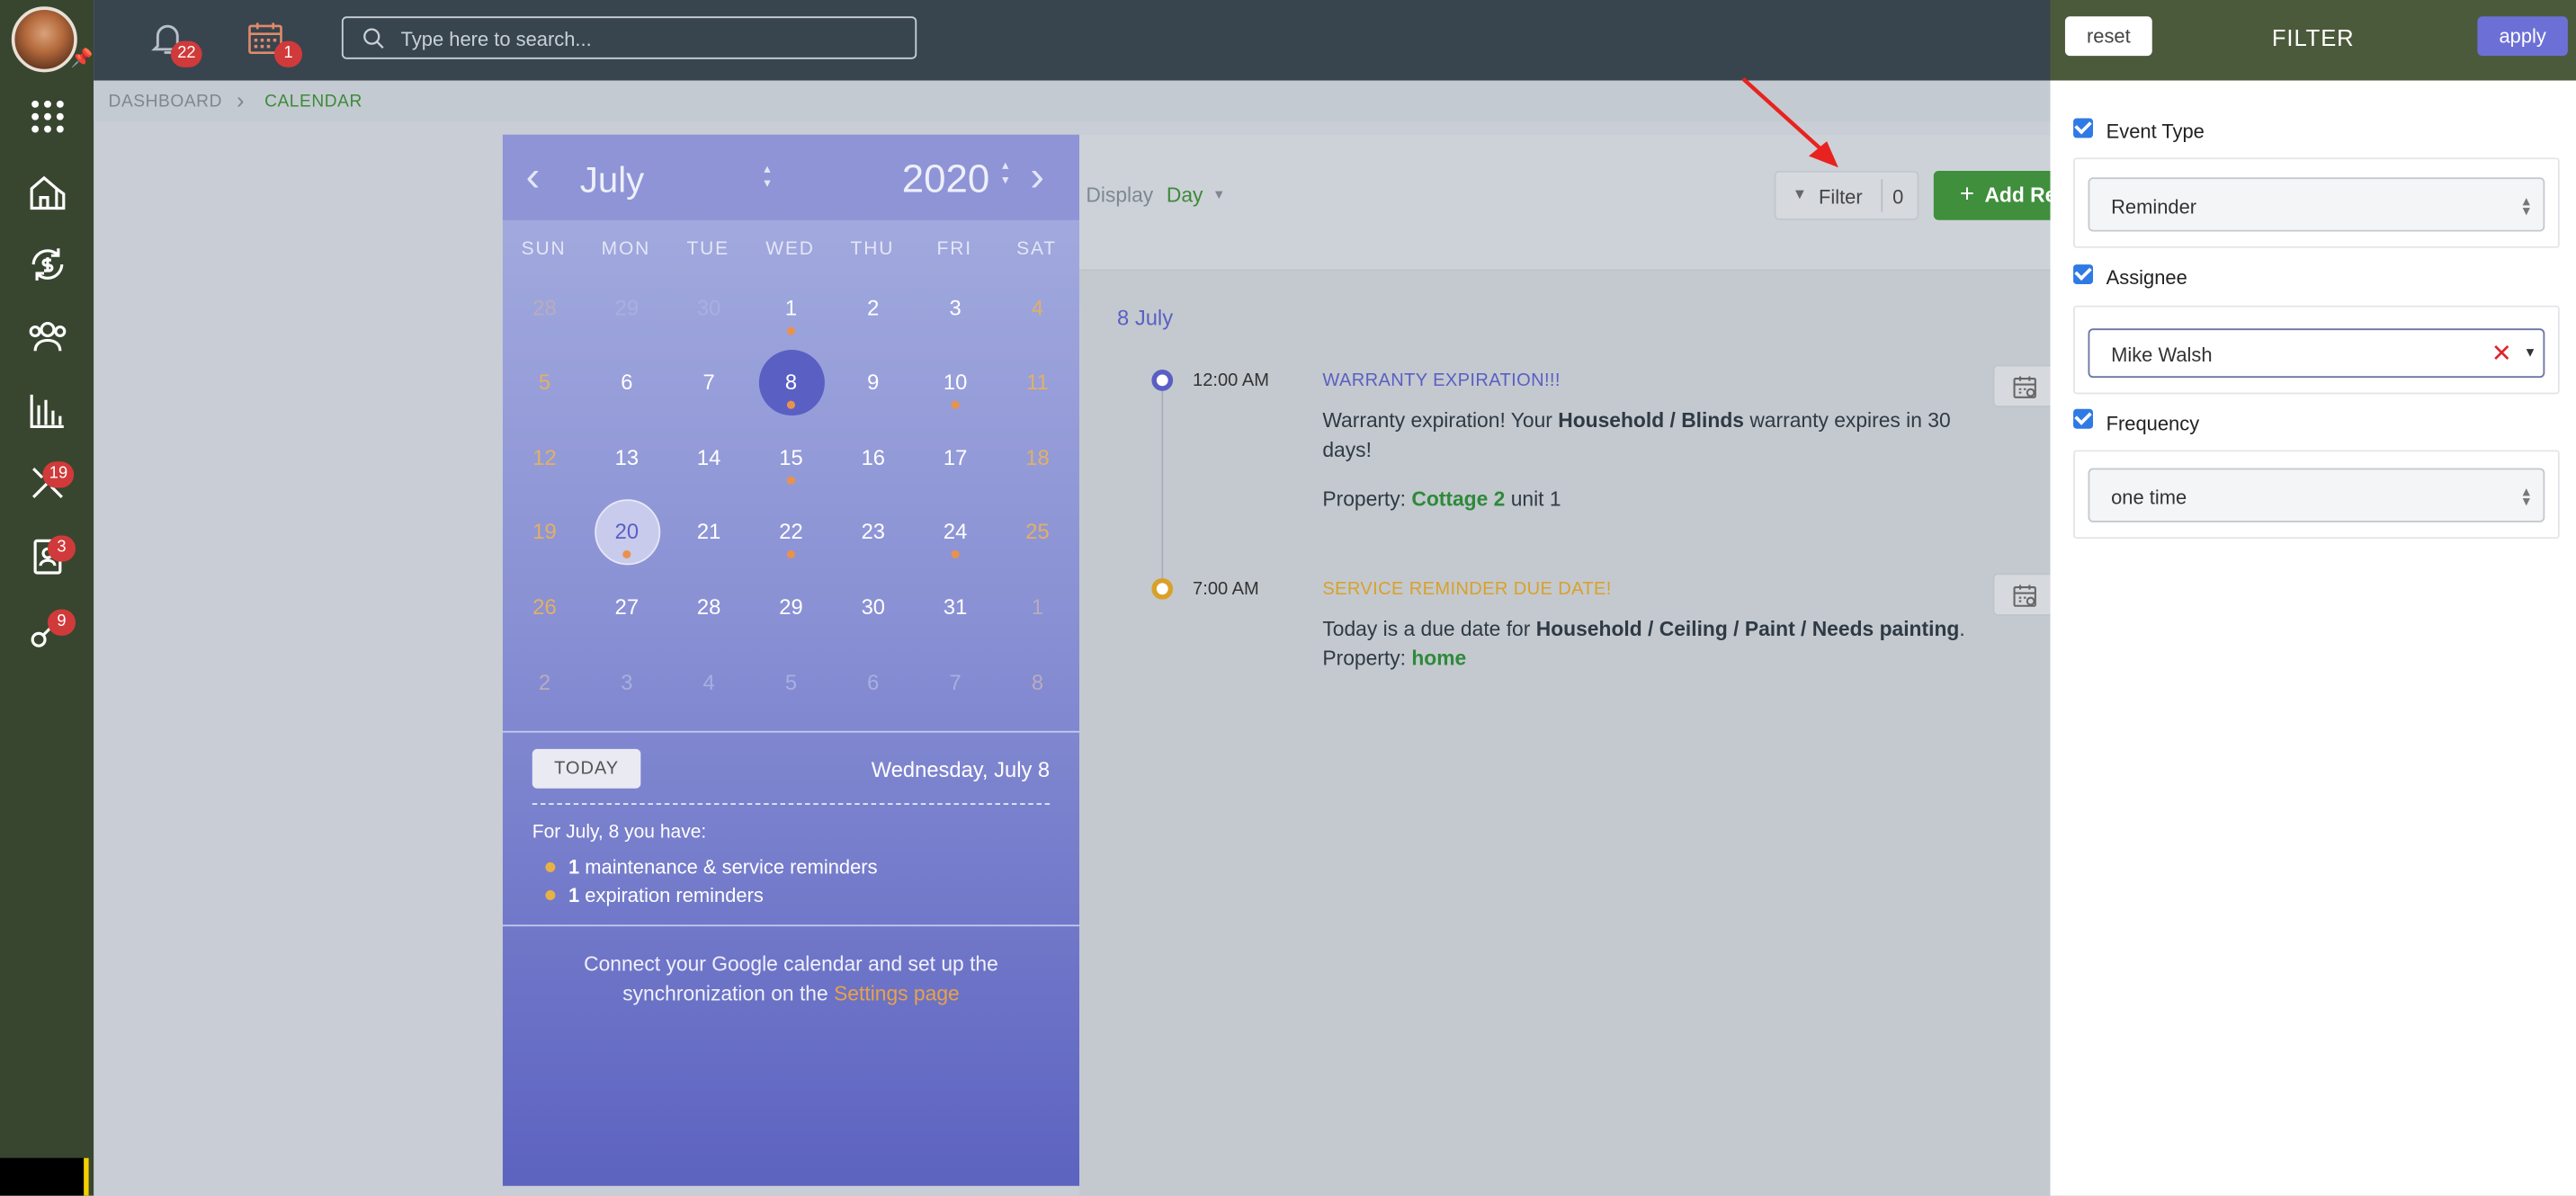 The image size is (2576, 1196). I want to click on filter-label: Filter, so click(1840, 197).